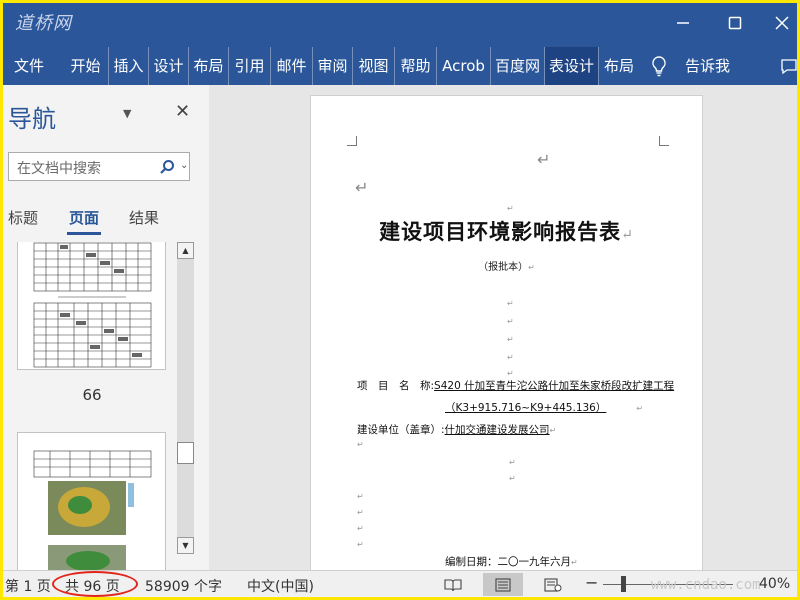 This screenshot has height=600, width=800. Describe the element at coordinates (707, 66) in the screenshot. I see `tell-me-search: 告诉我` at that location.